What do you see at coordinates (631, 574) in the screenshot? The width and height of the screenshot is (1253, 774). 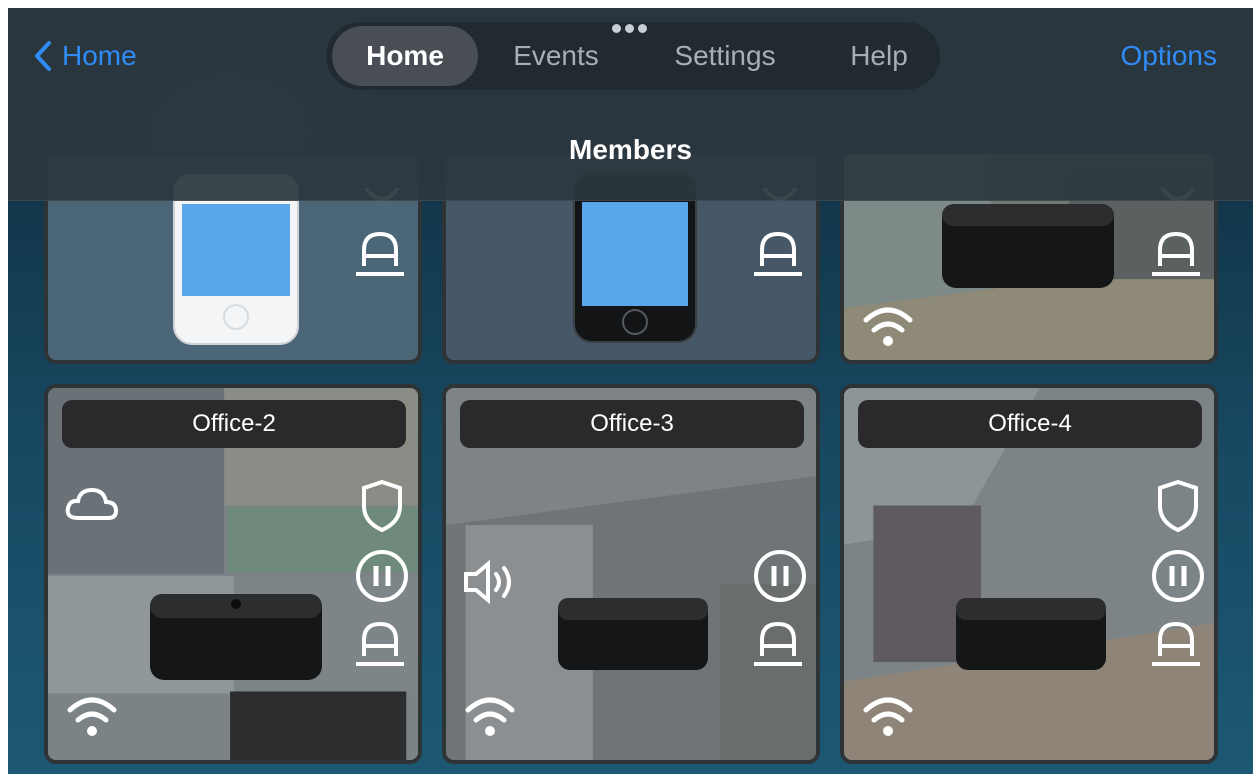 I see `member-tile-office-3: Office-3` at bounding box center [631, 574].